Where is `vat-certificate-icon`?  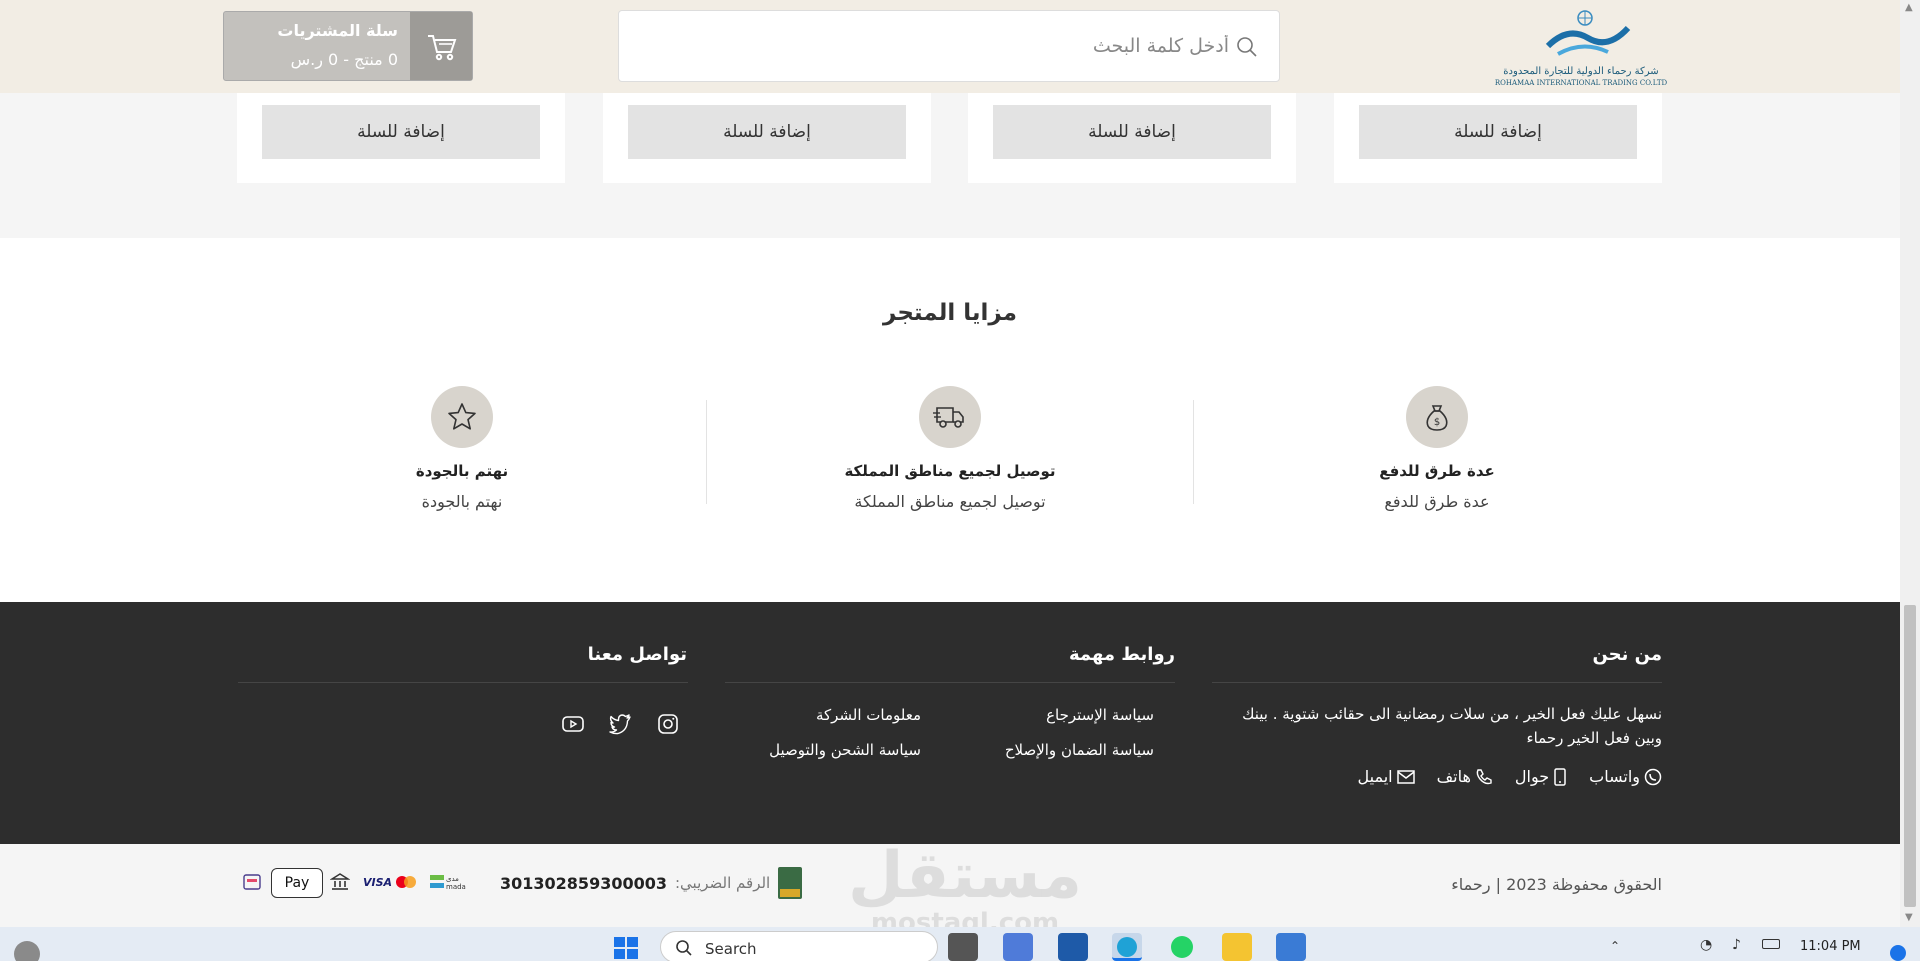 vat-certificate-icon is located at coordinates (790, 883).